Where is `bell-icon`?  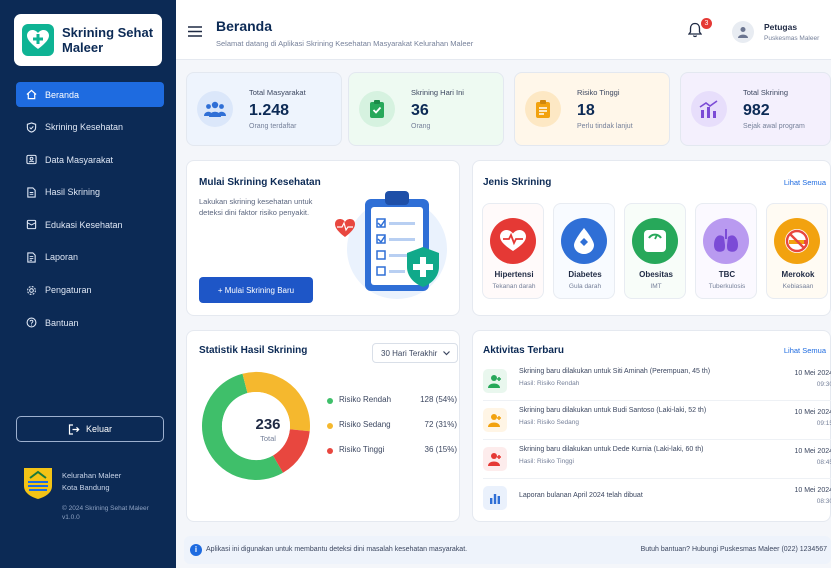
bell-icon is located at coordinates (695, 30).